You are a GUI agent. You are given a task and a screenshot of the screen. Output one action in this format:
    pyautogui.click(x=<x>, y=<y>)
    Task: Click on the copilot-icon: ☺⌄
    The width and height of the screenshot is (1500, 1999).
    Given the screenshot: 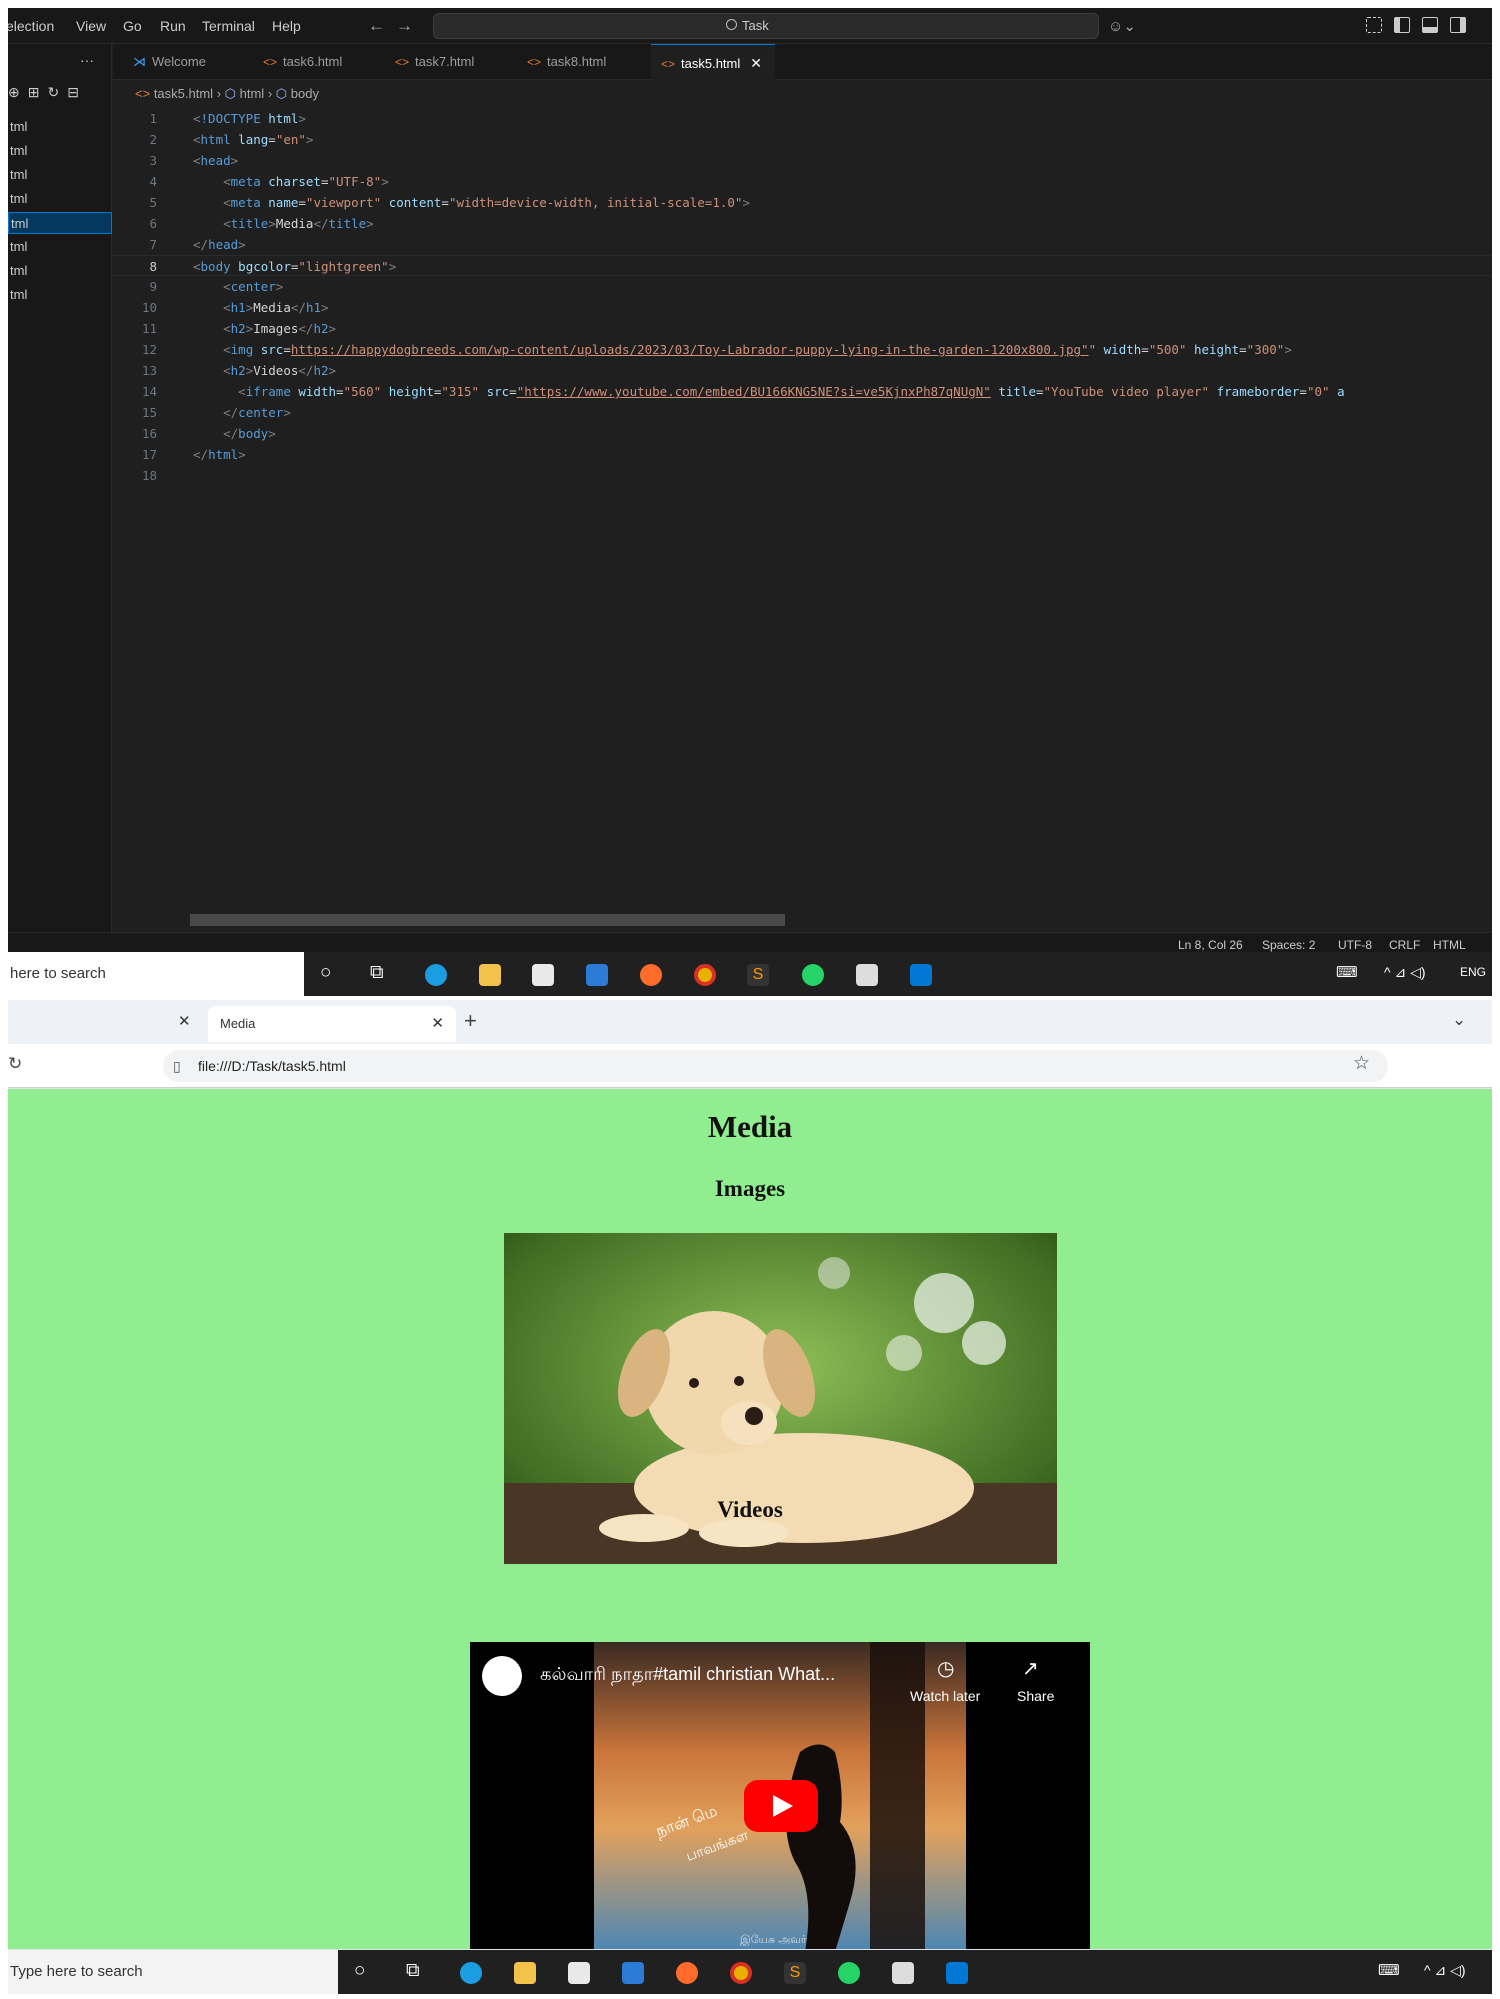 What is the action you would take?
    pyautogui.click(x=1122, y=26)
    